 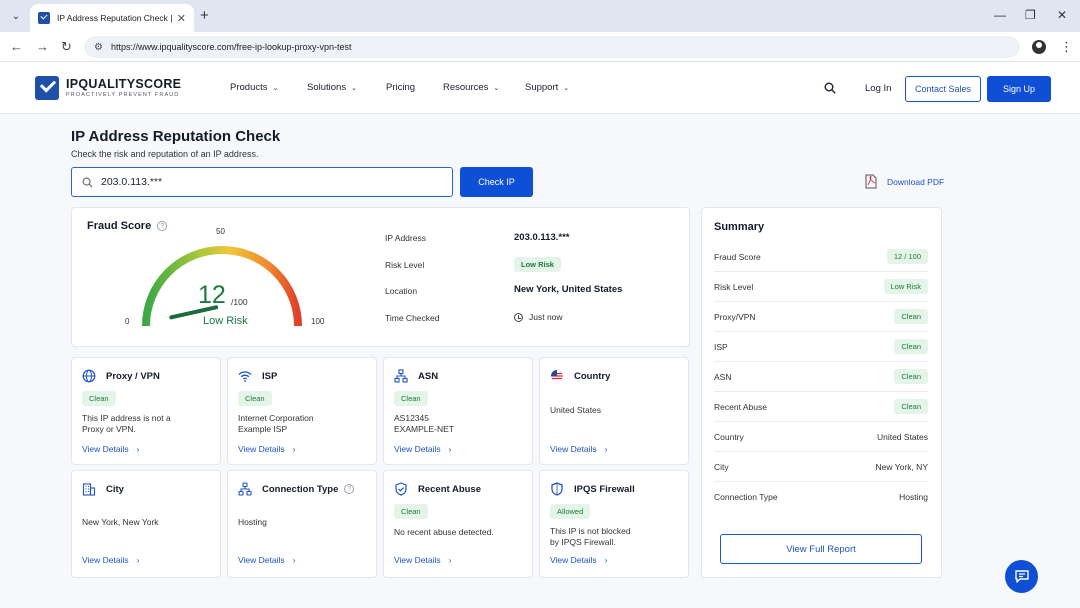 What do you see at coordinates (428, 376) in the screenshot?
I see `asn-title: ASN` at bounding box center [428, 376].